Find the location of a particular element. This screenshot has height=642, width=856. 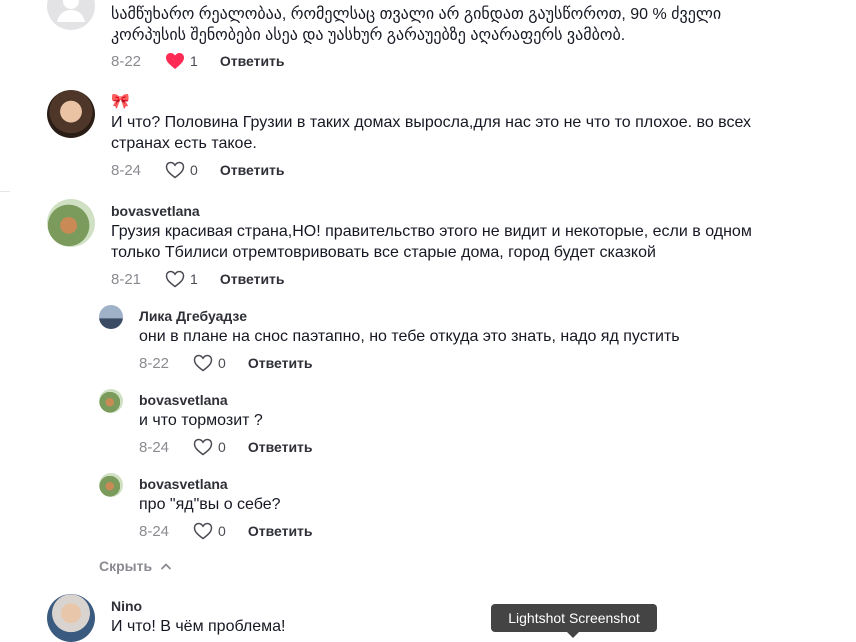

default-avatar-icon is located at coordinates (71, 11).